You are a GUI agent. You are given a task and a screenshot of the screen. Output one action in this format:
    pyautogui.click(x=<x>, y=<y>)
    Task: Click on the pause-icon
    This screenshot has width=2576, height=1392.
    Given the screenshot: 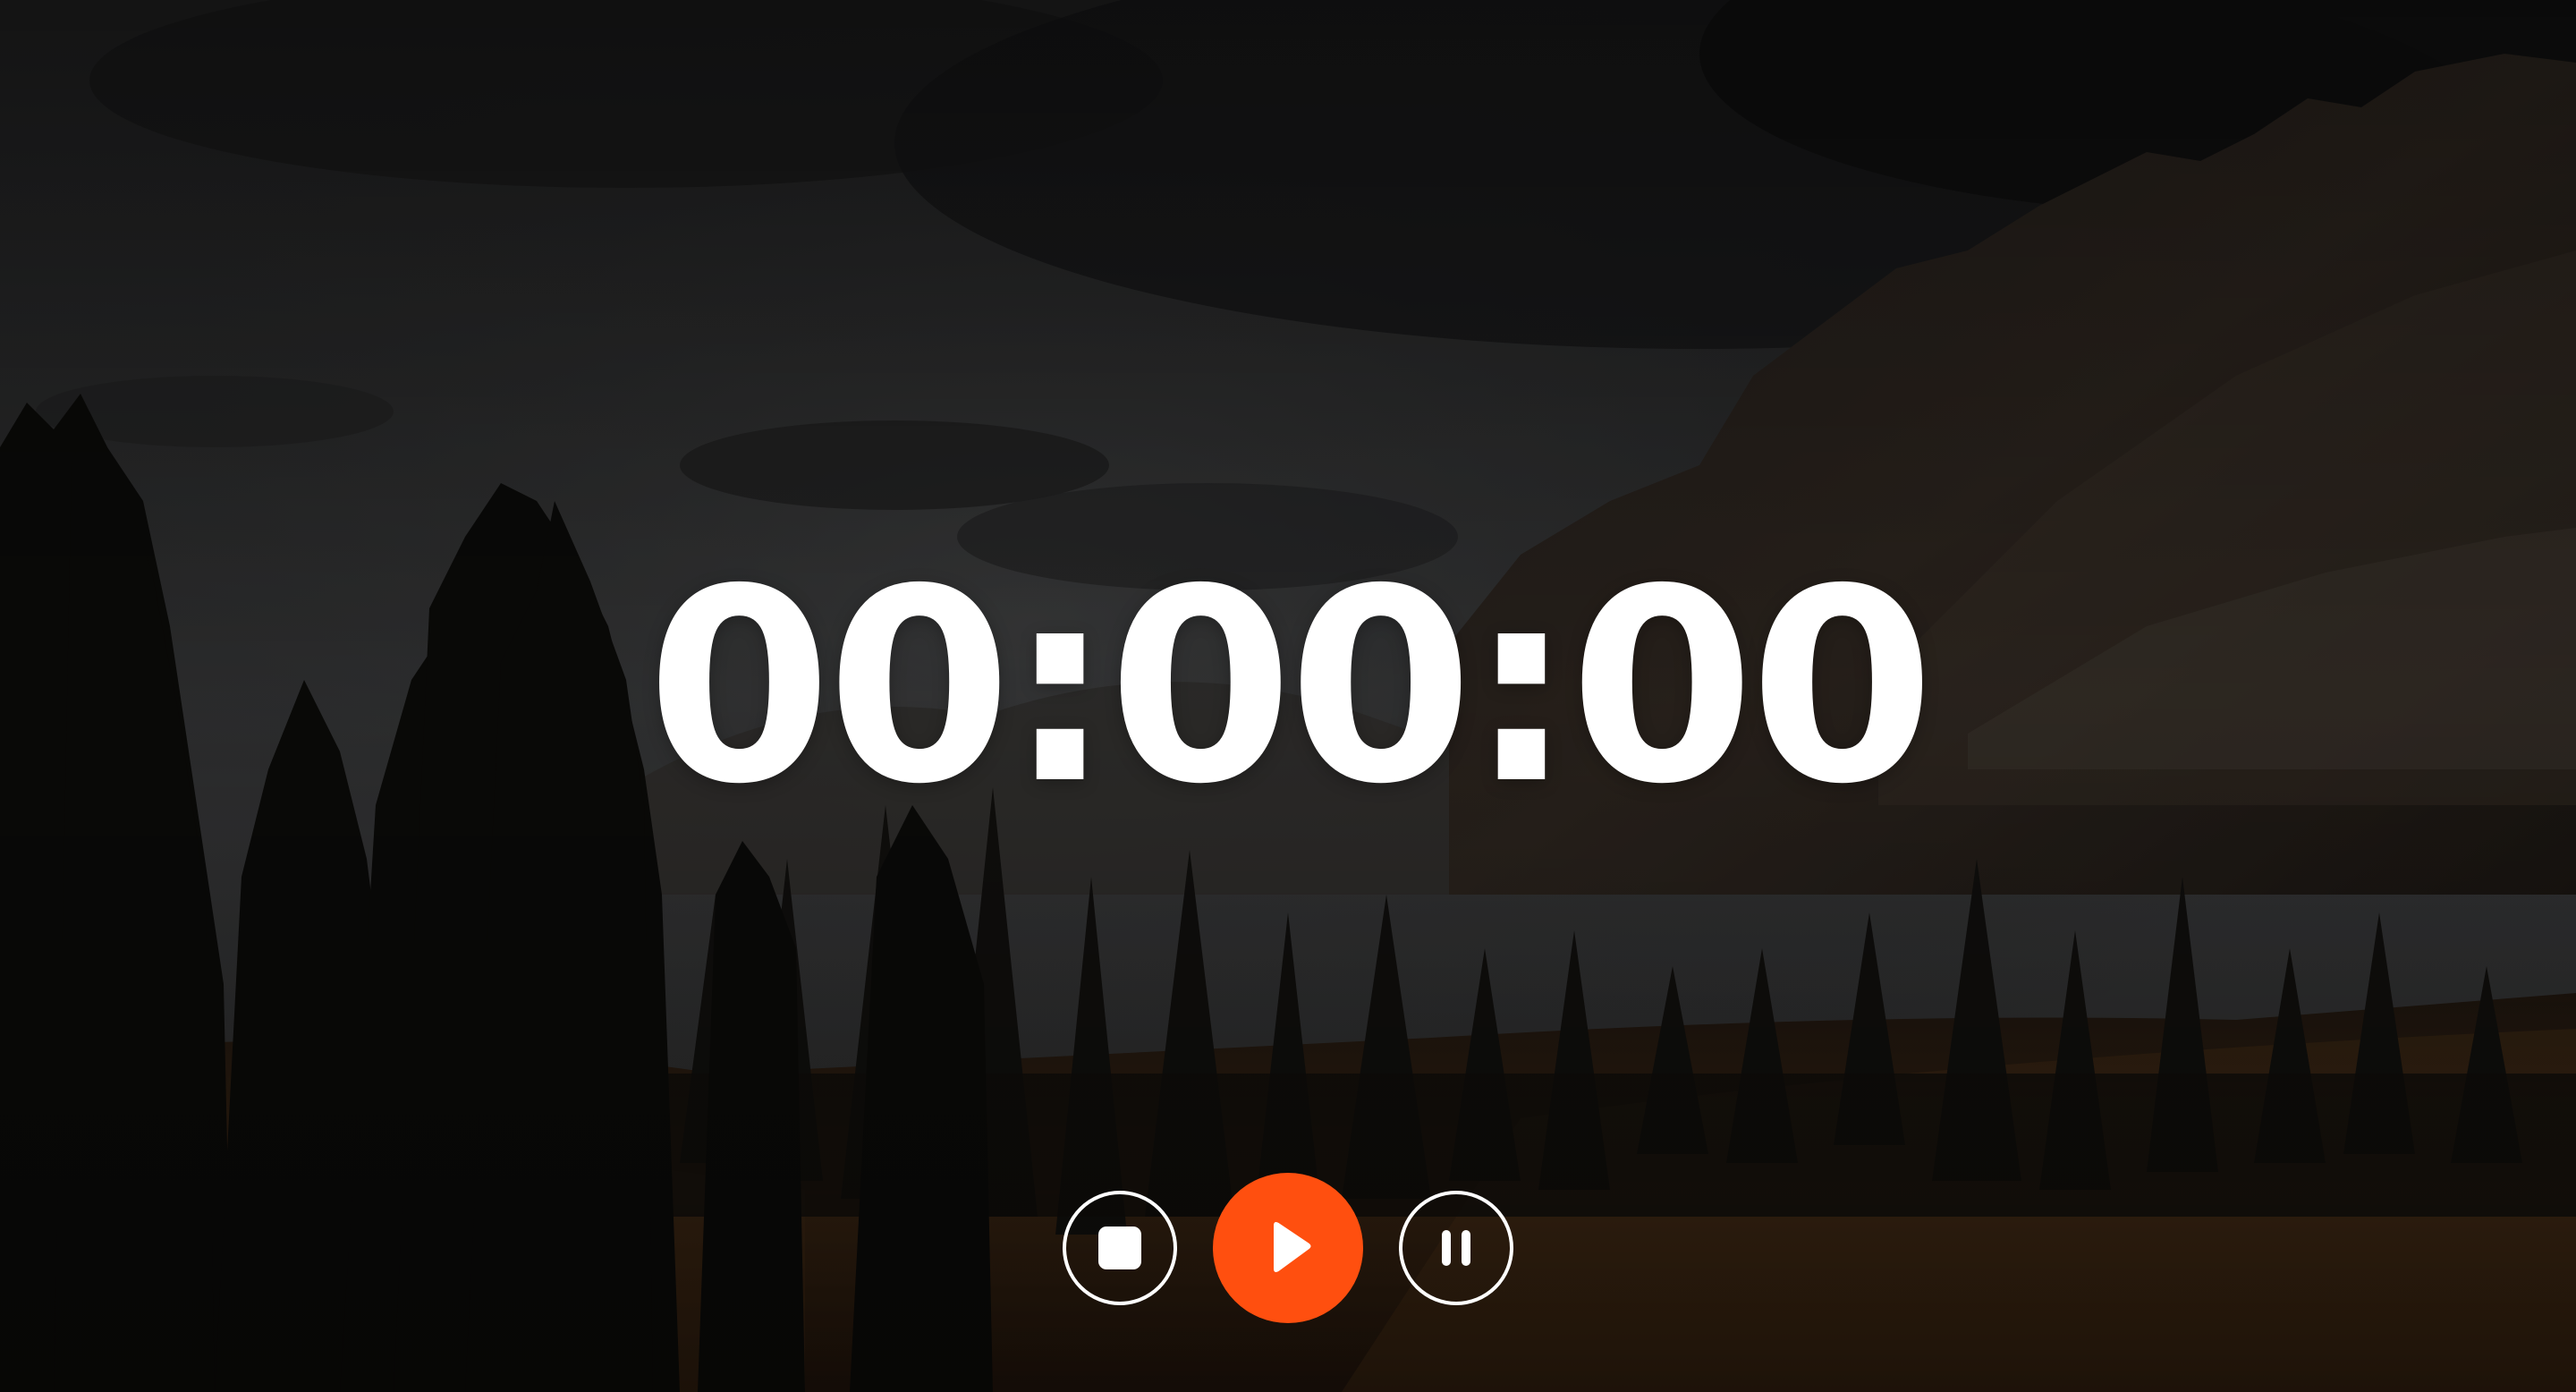 What is the action you would take?
    pyautogui.click(x=1456, y=1248)
    